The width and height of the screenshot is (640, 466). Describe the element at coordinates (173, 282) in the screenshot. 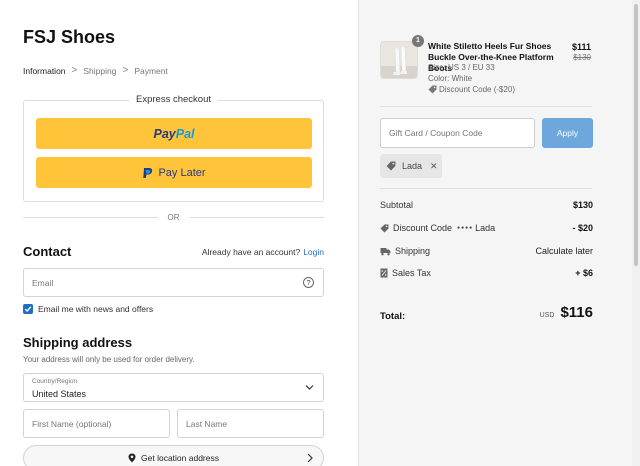

I see `email-field: Email ?` at that location.